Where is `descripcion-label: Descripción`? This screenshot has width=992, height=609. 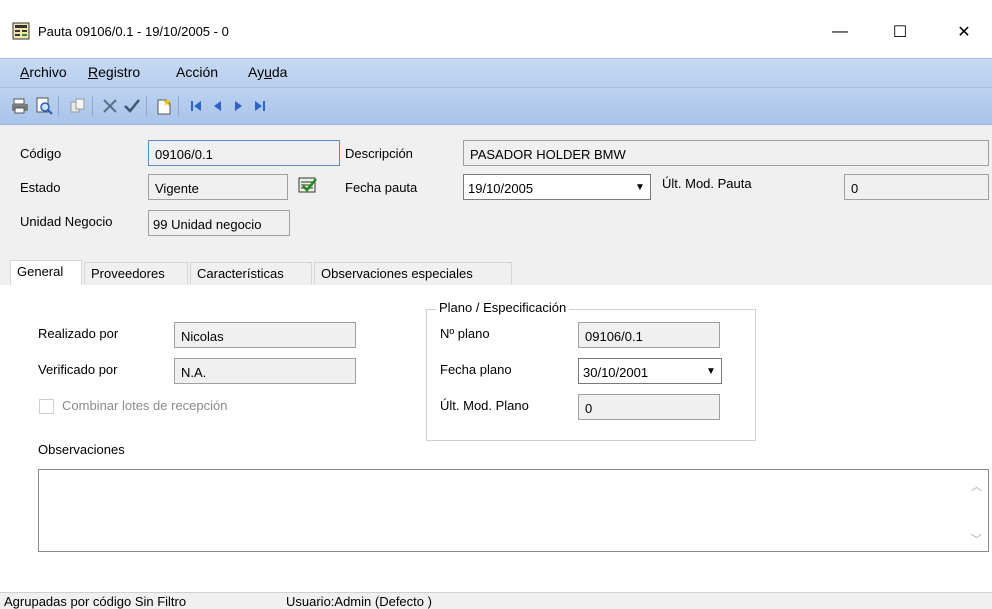
descripcion-label: Descripción is located at coordinates (379, 153).